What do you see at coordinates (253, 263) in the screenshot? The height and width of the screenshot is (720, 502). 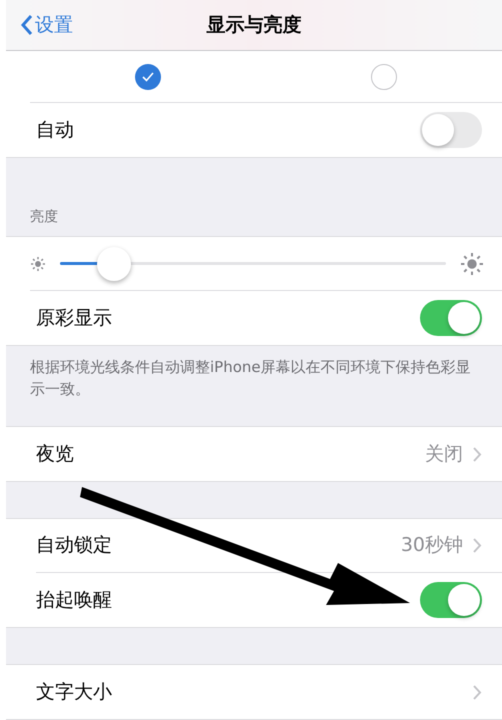 I see `brightness-slider` at bounding box center [253, 263].